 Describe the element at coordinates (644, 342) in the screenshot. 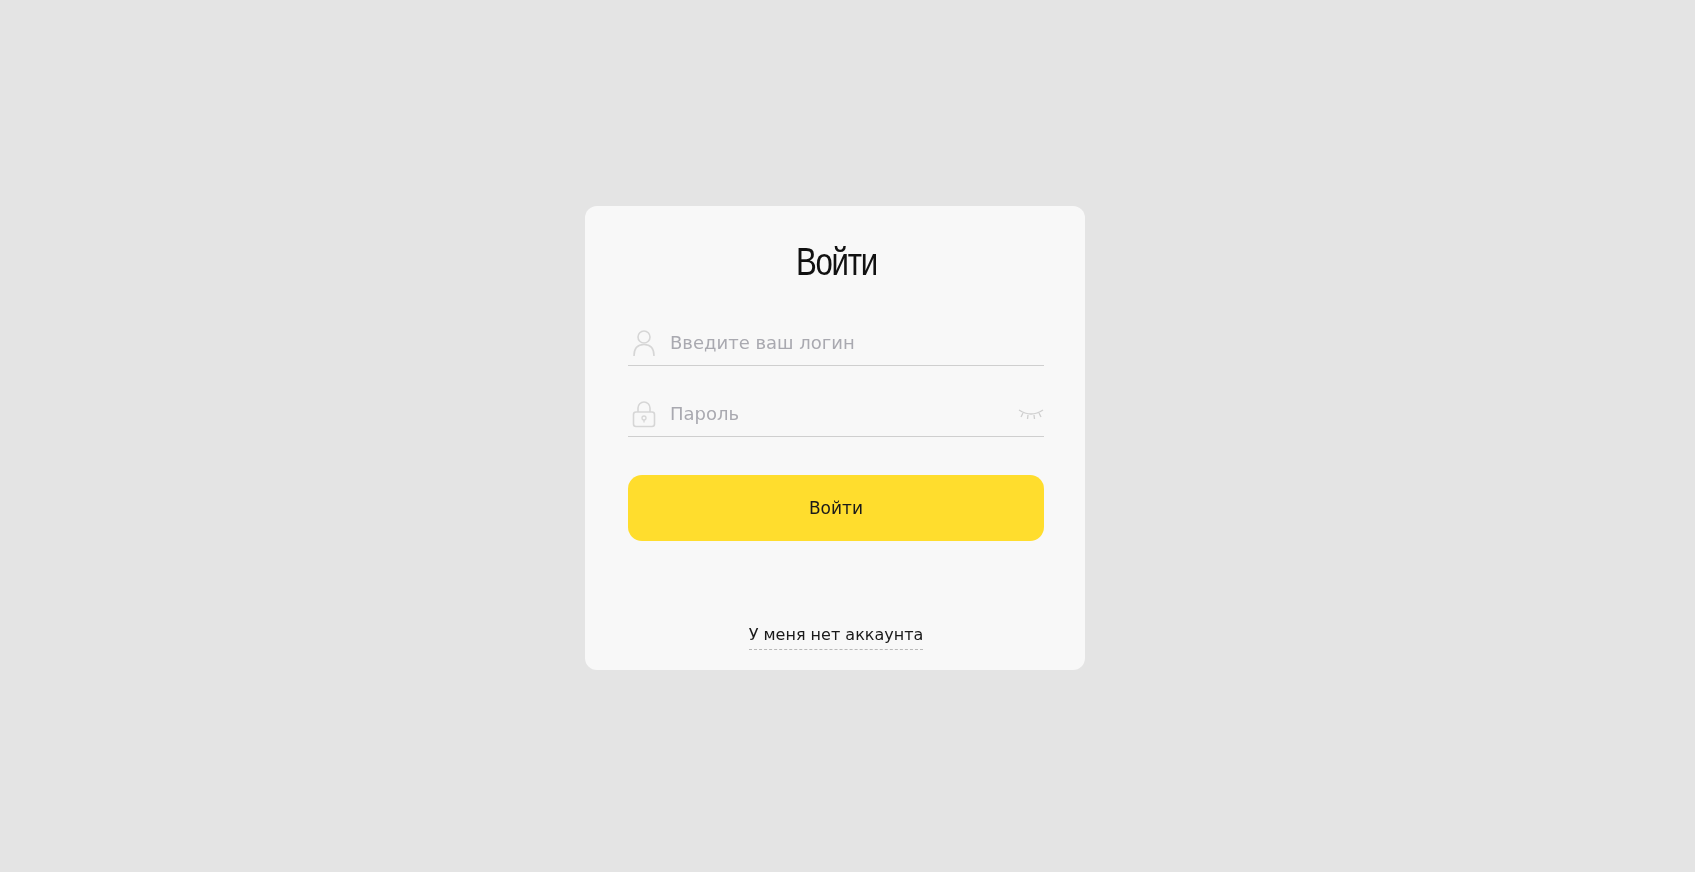

I see `user-icon` at that location.